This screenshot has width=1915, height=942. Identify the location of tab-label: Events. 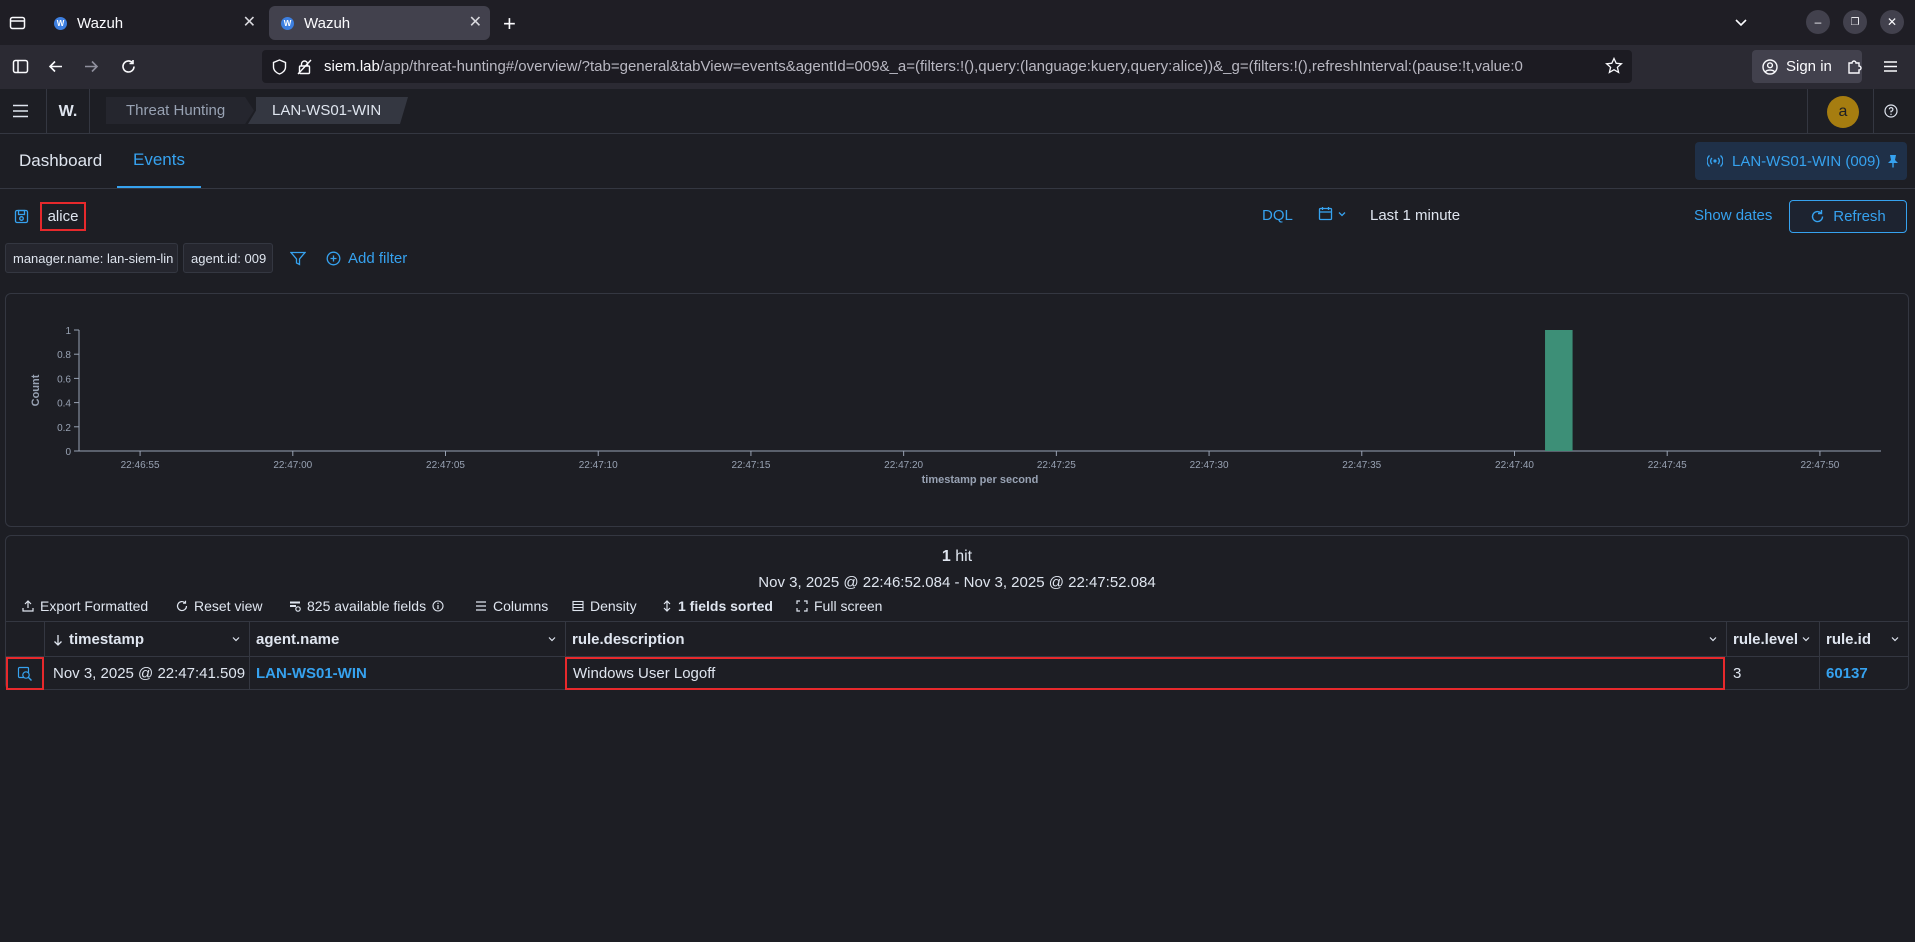
(159, 159).